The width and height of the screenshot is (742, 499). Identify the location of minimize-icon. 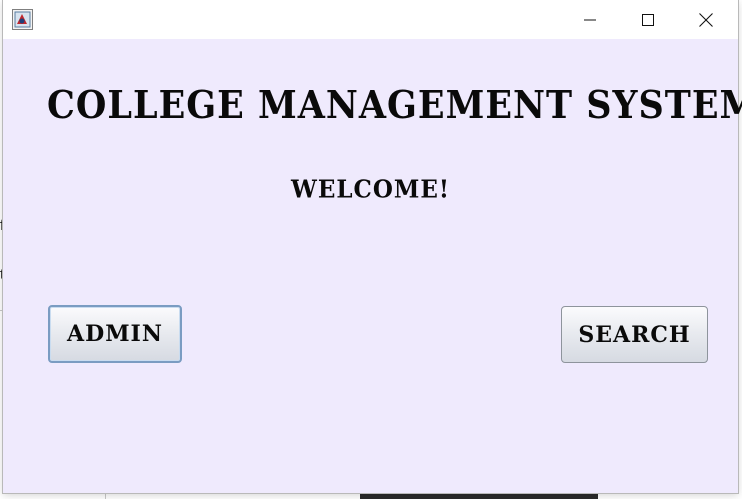
(590, 19).